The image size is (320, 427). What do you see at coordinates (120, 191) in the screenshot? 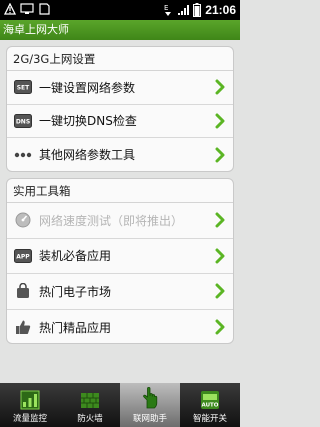
I see `tools-title: 实用工具箱` at bounding box center [120, 191].